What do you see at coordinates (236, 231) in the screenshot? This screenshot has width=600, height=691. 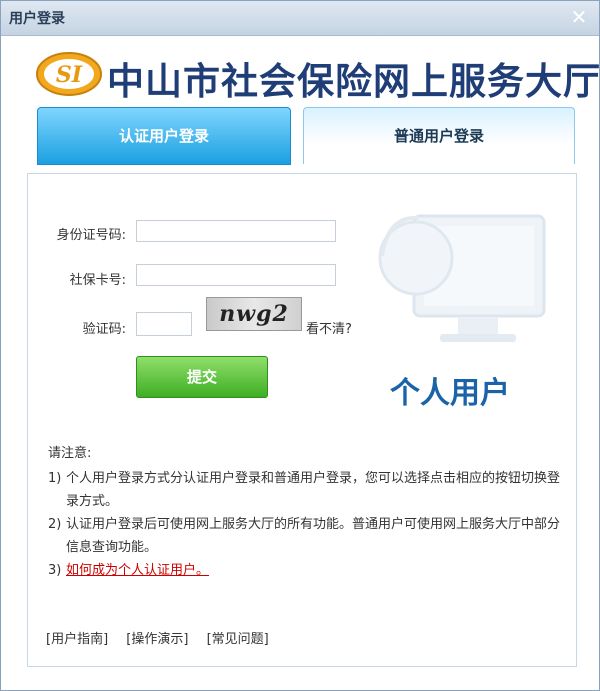 I see `id-number-input` at bounding box center [236, 231].